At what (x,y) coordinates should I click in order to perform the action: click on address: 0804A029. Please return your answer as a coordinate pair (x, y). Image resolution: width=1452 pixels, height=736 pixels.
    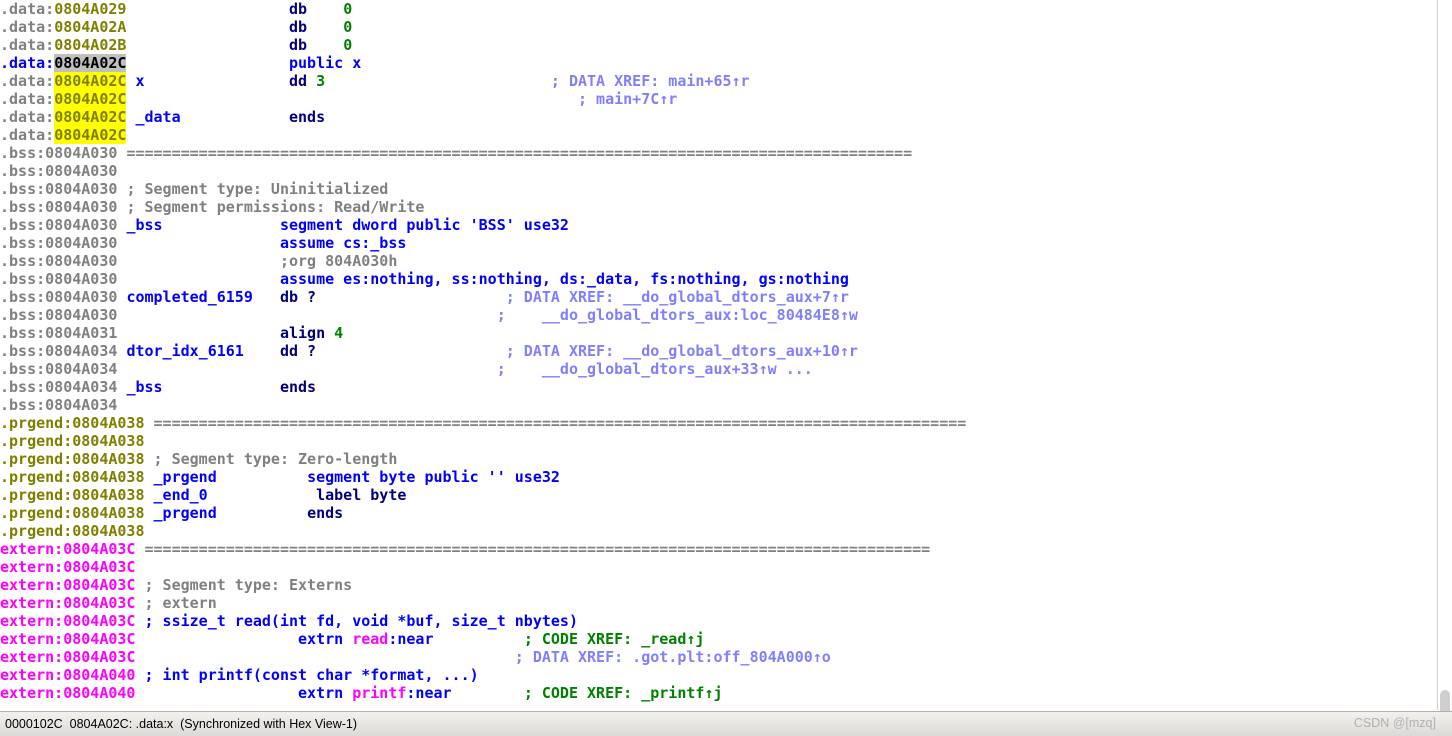
    Looking at the image, I should click on (90, 9).